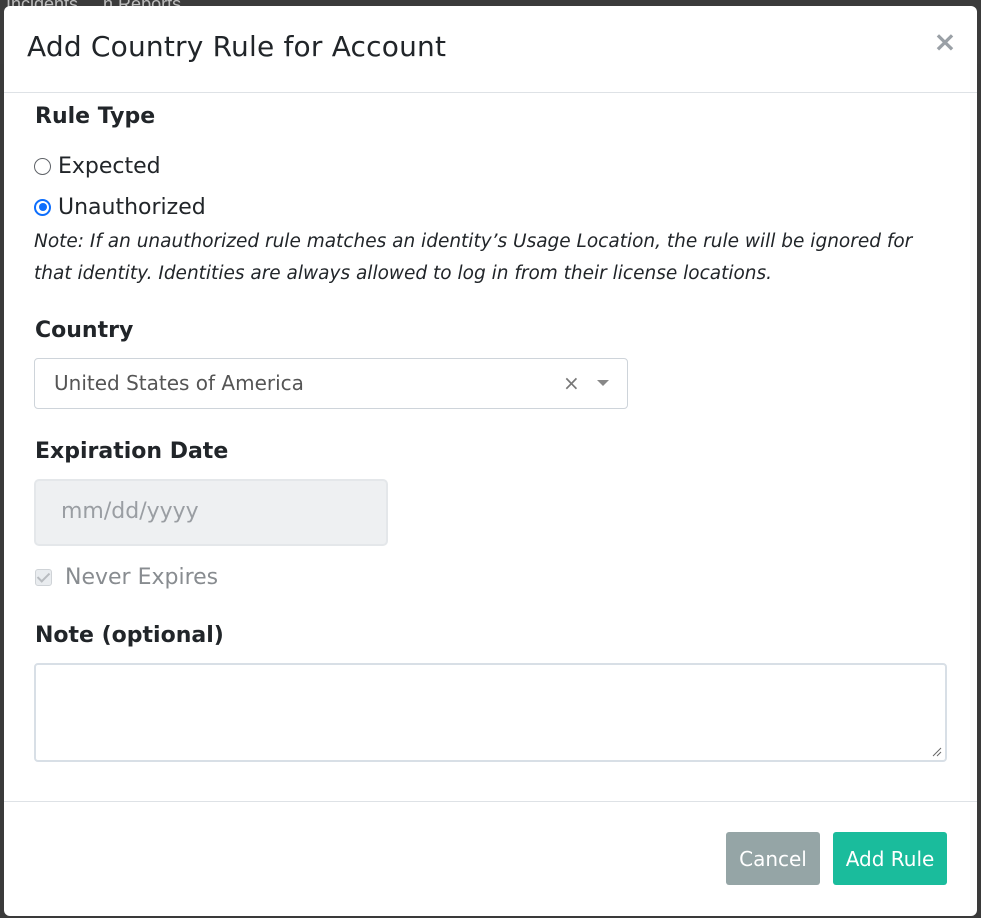 This screenshot has height=918, width=981. What do you see at coordinates (603, 383) in the screenshot?
I see `chevron-down-icon` at bounding box center [603, 383].